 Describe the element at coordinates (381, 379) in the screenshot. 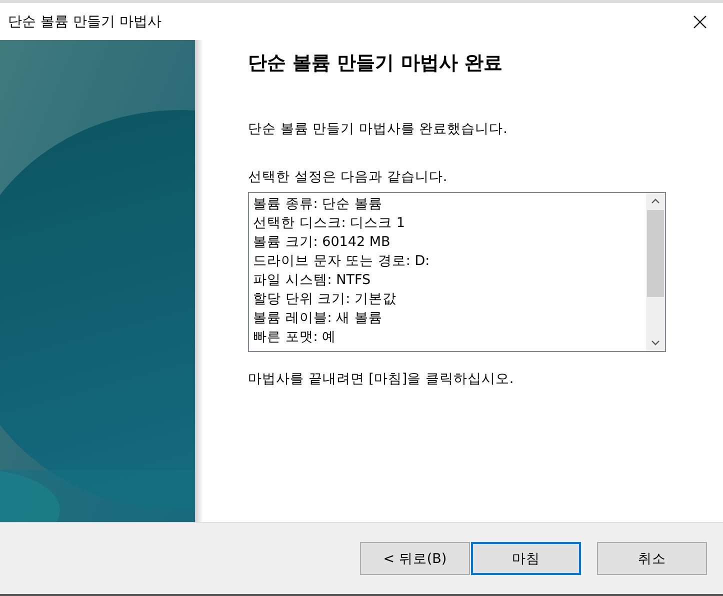

I see `finish-hint: 마법사를 끝내려면 [마침]을 클릭하십시오.` at that location.